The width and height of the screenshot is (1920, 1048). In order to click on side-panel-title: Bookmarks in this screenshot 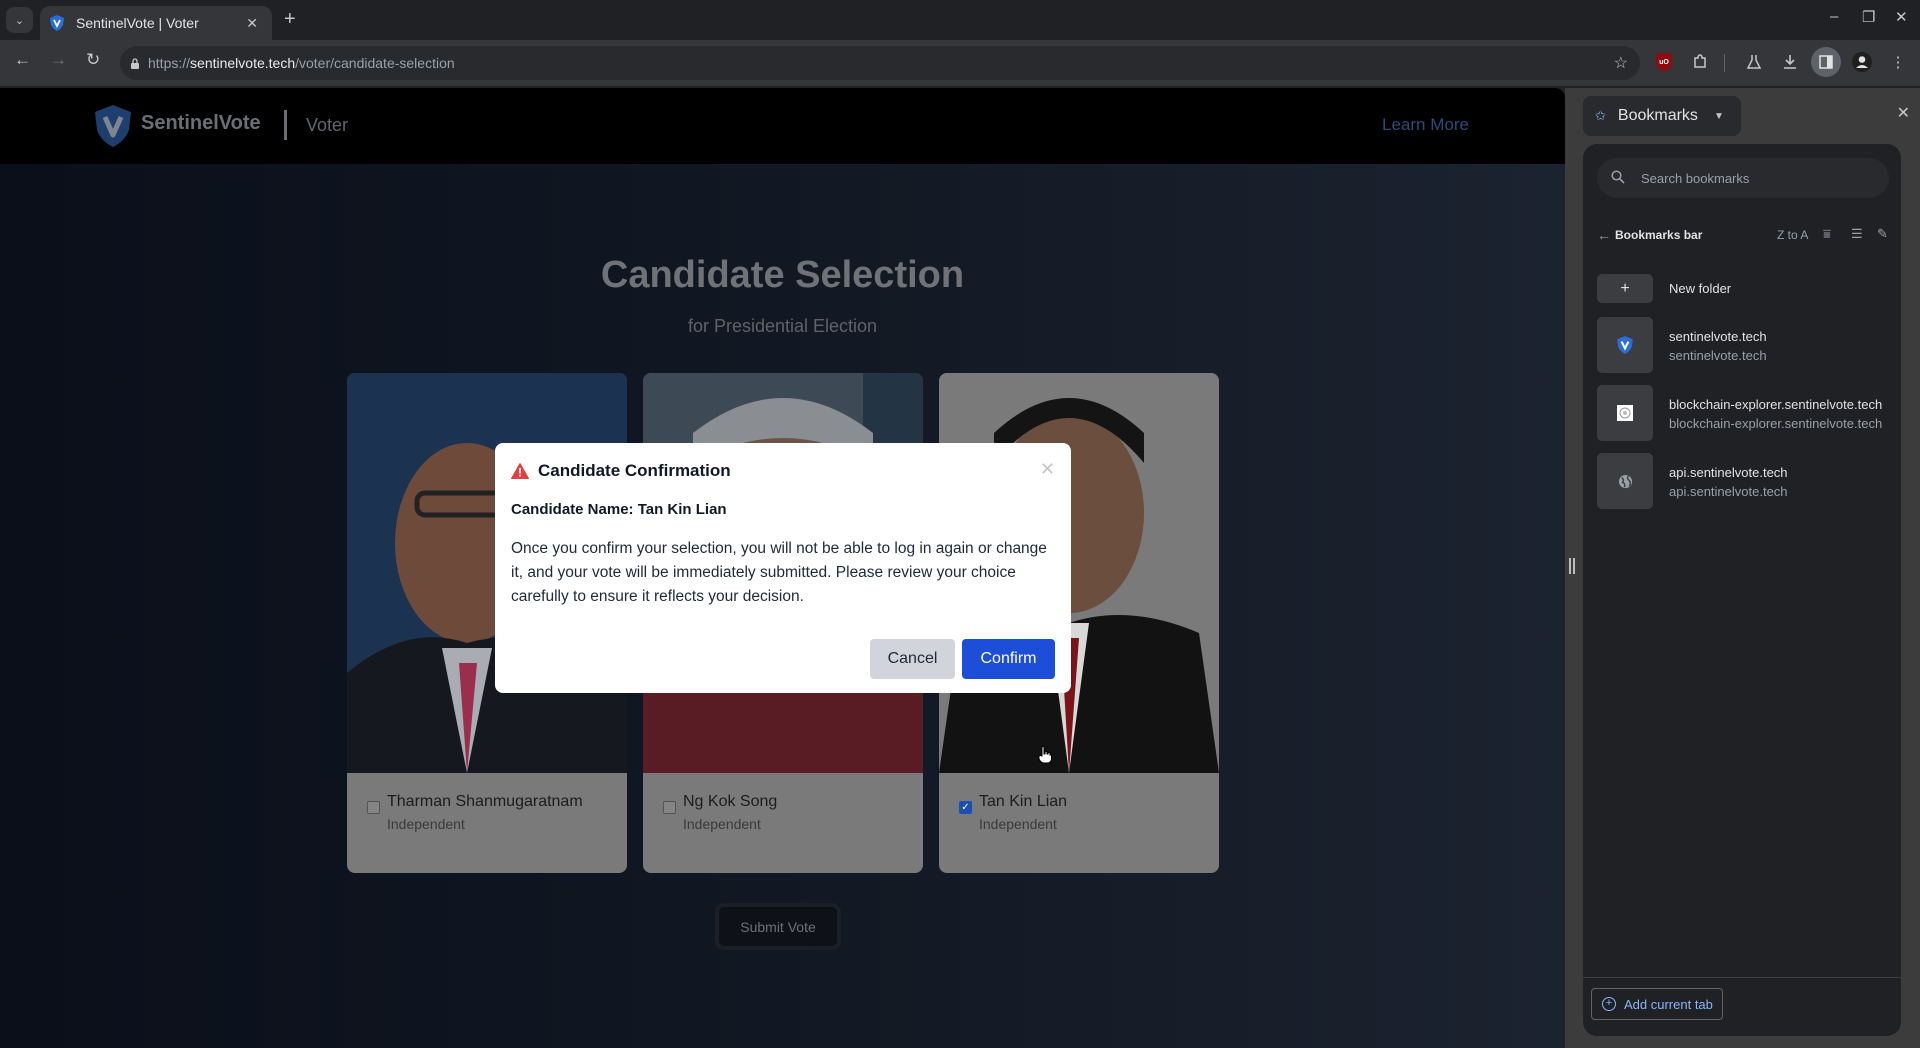, I will do `click(1657, 115)`.